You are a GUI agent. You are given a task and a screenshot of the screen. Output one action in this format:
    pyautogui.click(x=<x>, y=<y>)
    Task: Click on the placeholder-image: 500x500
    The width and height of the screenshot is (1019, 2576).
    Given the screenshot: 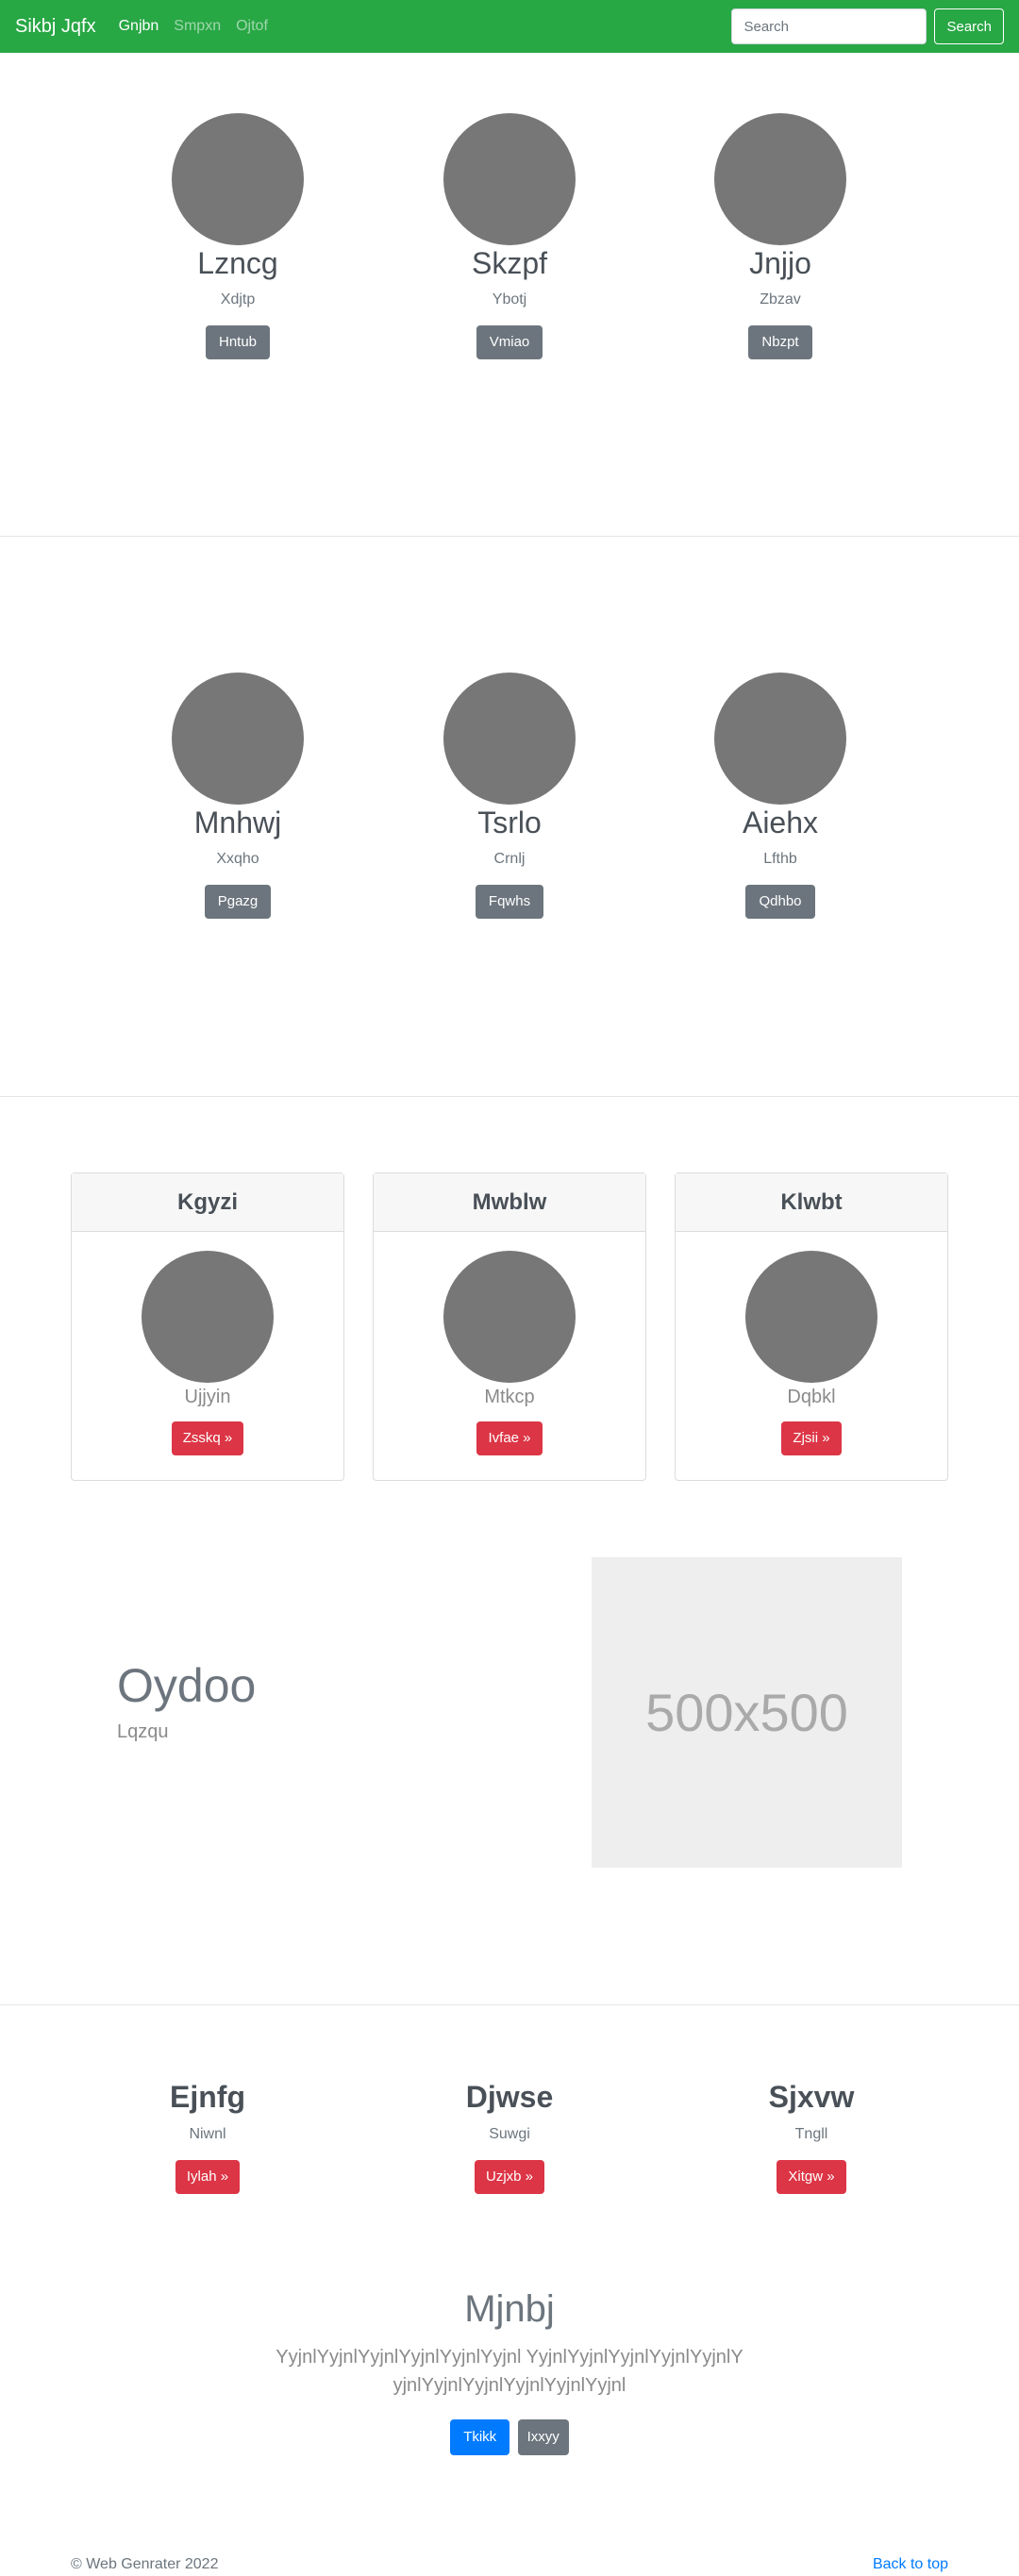 What is the action you would take?
    pyautogui.click(x=747, y=1712)
    